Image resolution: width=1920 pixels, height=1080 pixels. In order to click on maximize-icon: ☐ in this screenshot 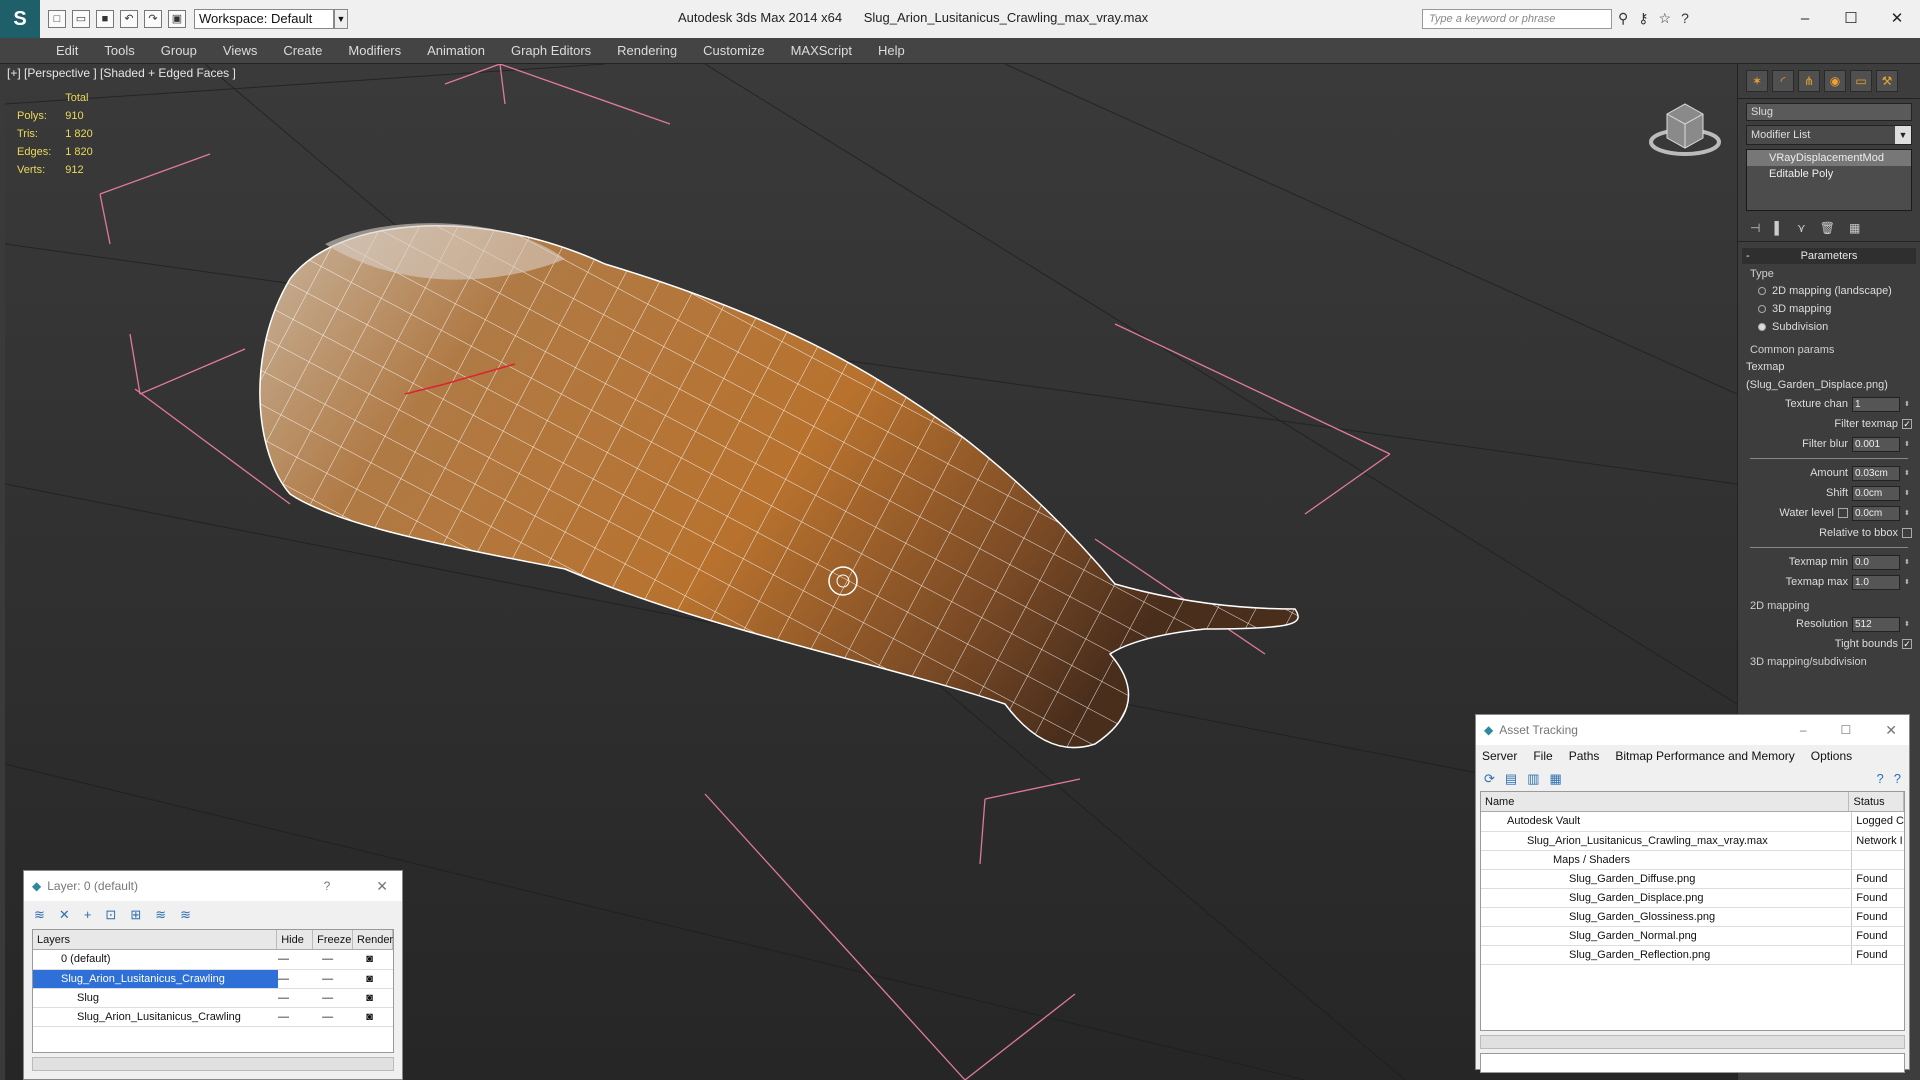, I will do `click(1846, 730)`.